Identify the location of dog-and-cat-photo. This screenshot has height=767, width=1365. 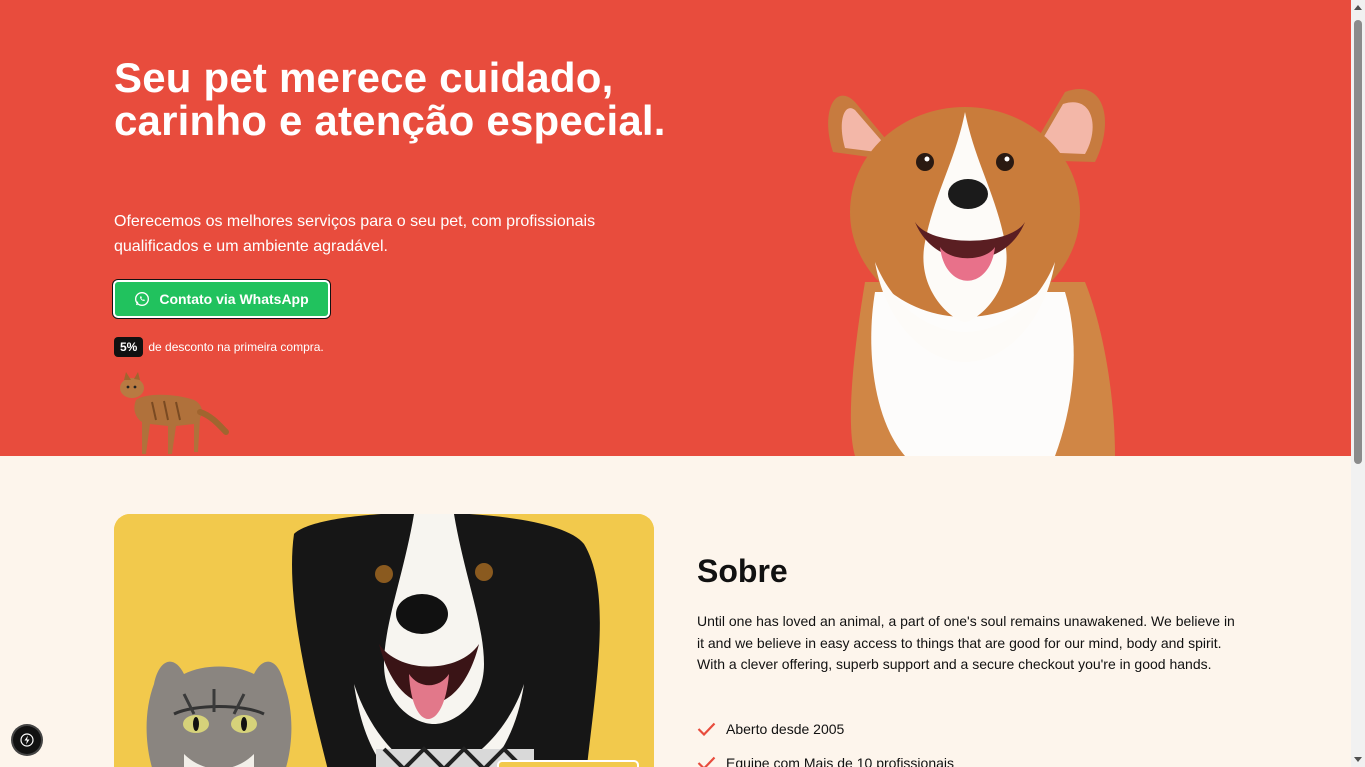
(384, 640).